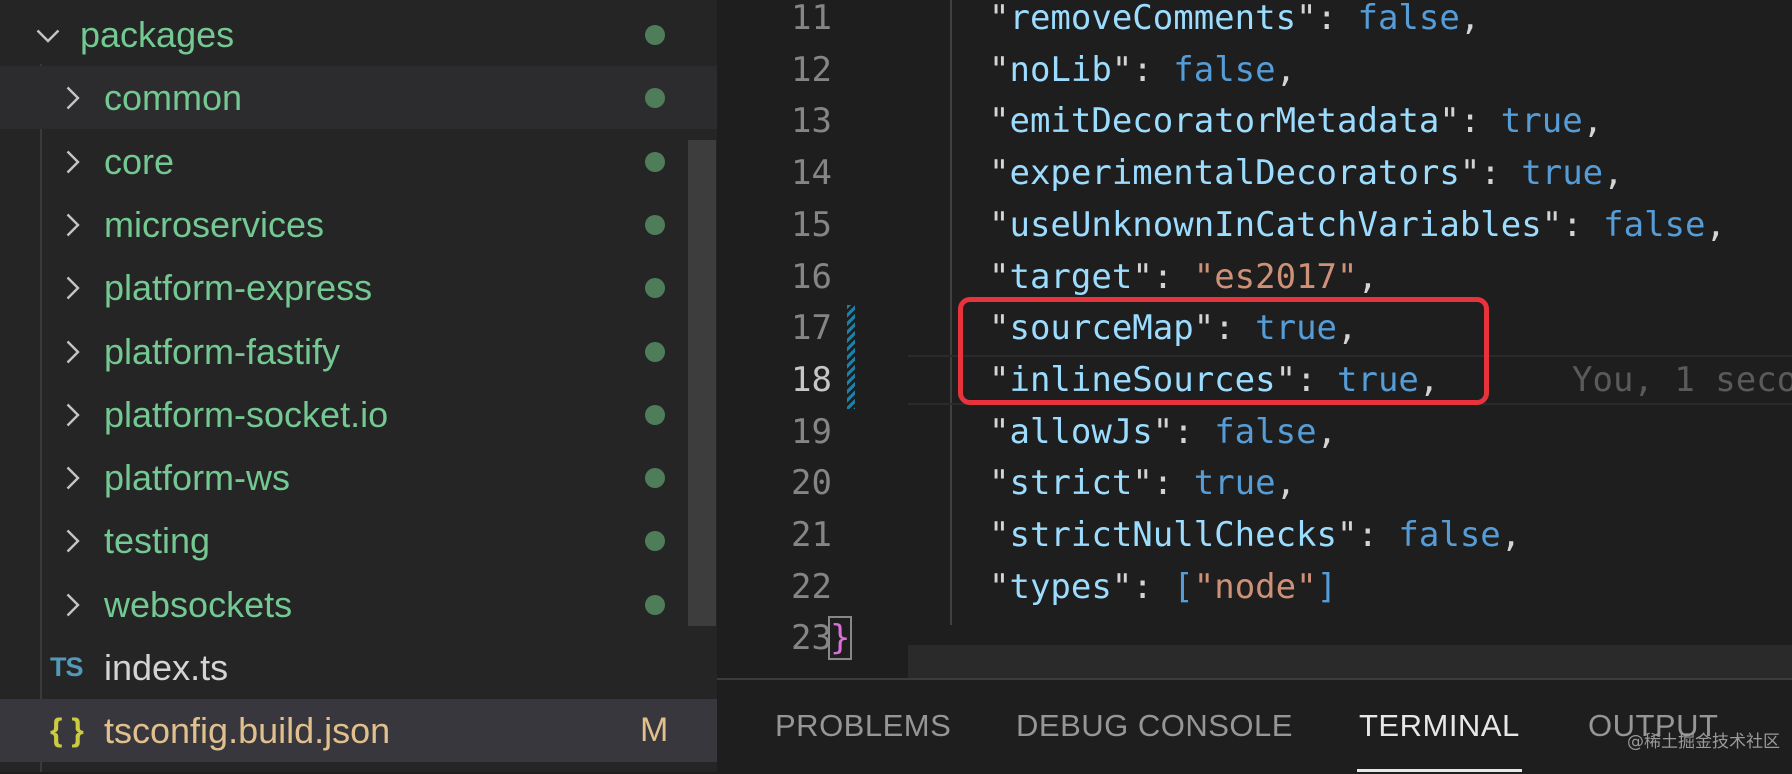  Describe the element at coordinates (358, 224) in the screenshot. I see `folder-item-microservices: microservices` at that location.